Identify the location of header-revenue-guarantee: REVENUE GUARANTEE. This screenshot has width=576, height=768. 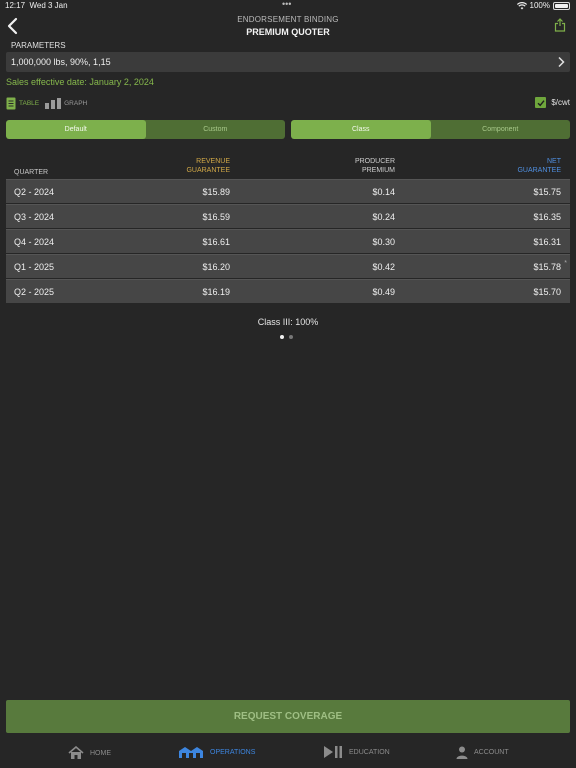
(208, 166).